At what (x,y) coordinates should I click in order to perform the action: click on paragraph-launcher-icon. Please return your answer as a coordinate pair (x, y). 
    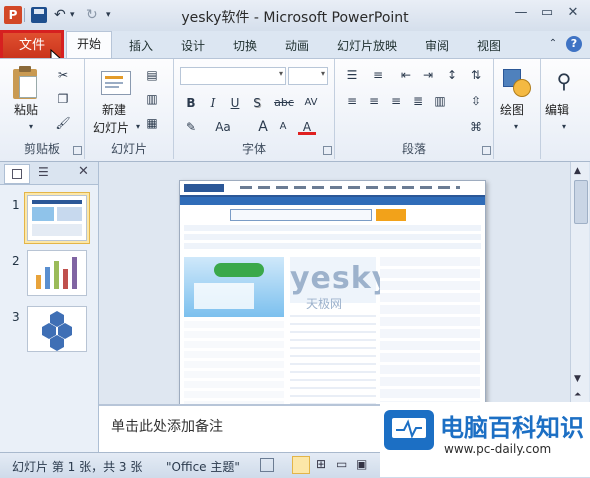
    Looking at the image, I should click on (486, 150).